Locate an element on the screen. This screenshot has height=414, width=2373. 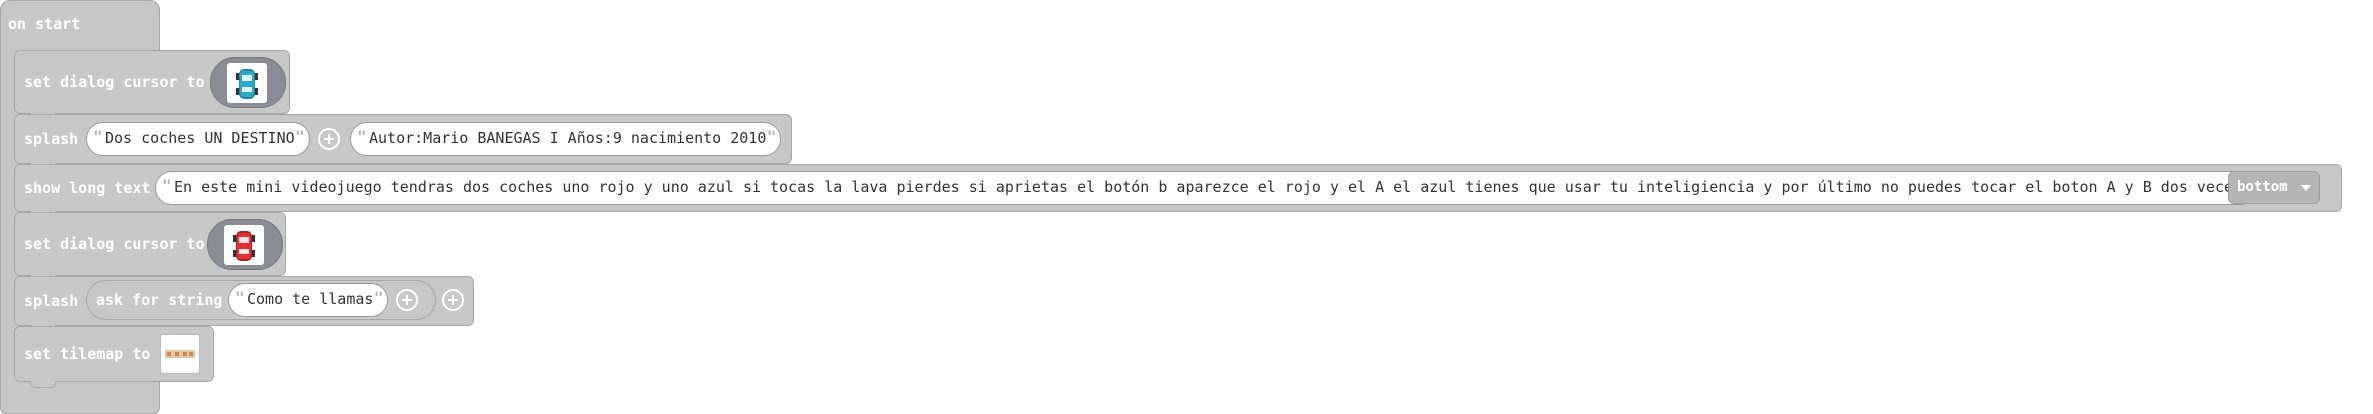
tilemap-thumbnail is located at coordinates (180, 354).